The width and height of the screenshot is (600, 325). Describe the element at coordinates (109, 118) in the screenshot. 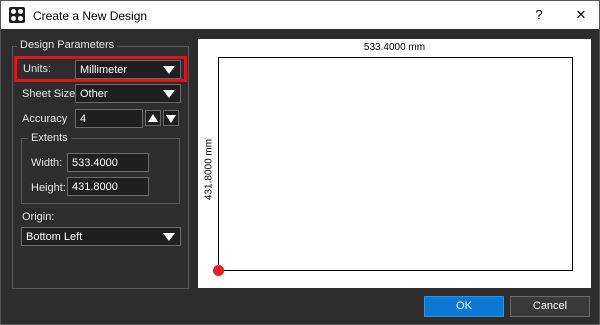

I see `accuracy-input: 4` at that location.